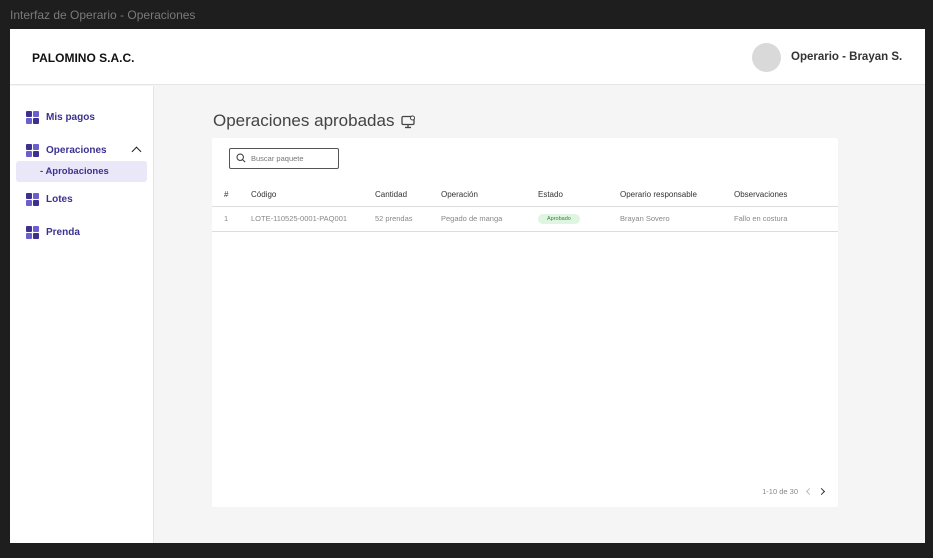  Describe the element at coordinates (291, 158) in the screenshot. I see `search-input` at that location.